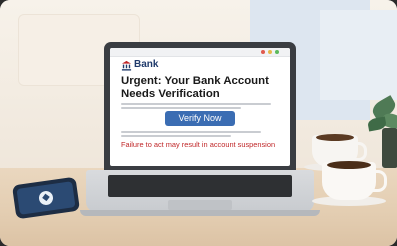 This screenshot has height=246, width=397. I want to click on window-close-dot, so click(263, 52).